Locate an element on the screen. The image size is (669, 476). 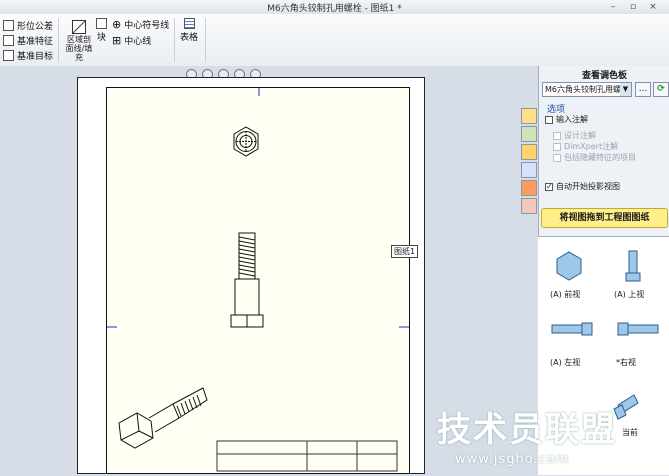
model-selector: M6六角头铰制孔用螺 ▼ is located at coordinates (587, 89).